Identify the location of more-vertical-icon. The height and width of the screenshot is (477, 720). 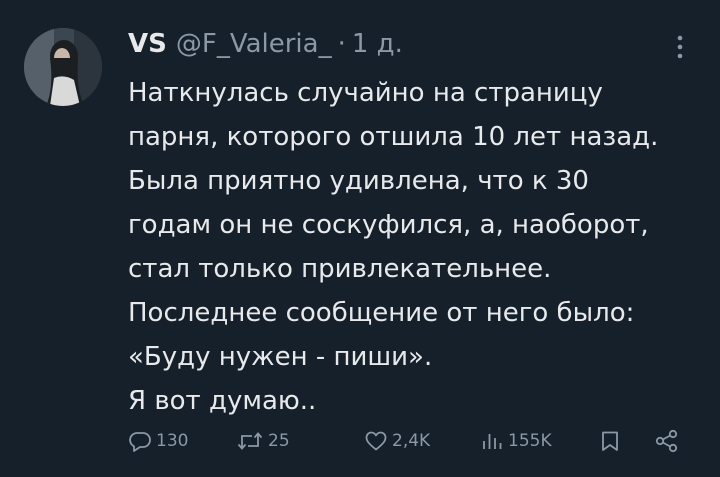
(680, 47).